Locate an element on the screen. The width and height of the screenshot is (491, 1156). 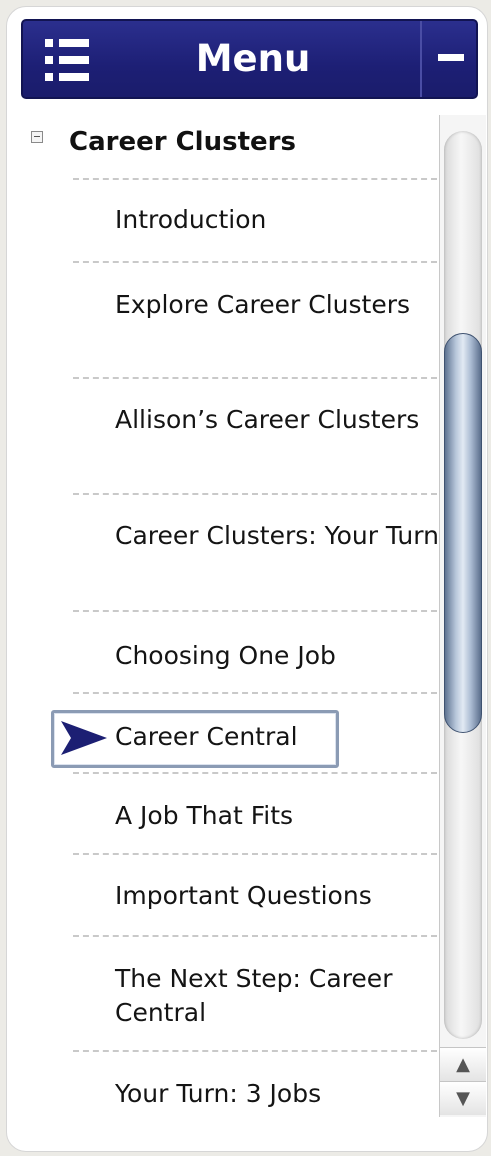
list-icon is located at coordinates (68, 60).